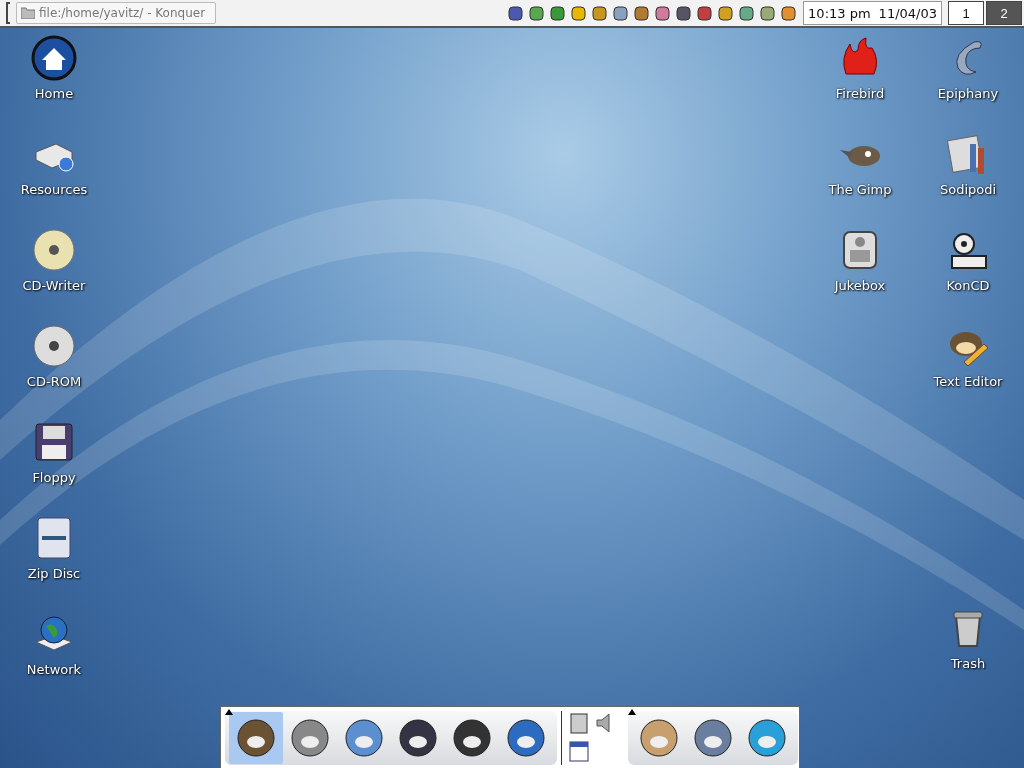  What do you see at coordinates (968, 286) in the screenshot?
I see `icon-label: KonCD` at bounding box center [968, 286].